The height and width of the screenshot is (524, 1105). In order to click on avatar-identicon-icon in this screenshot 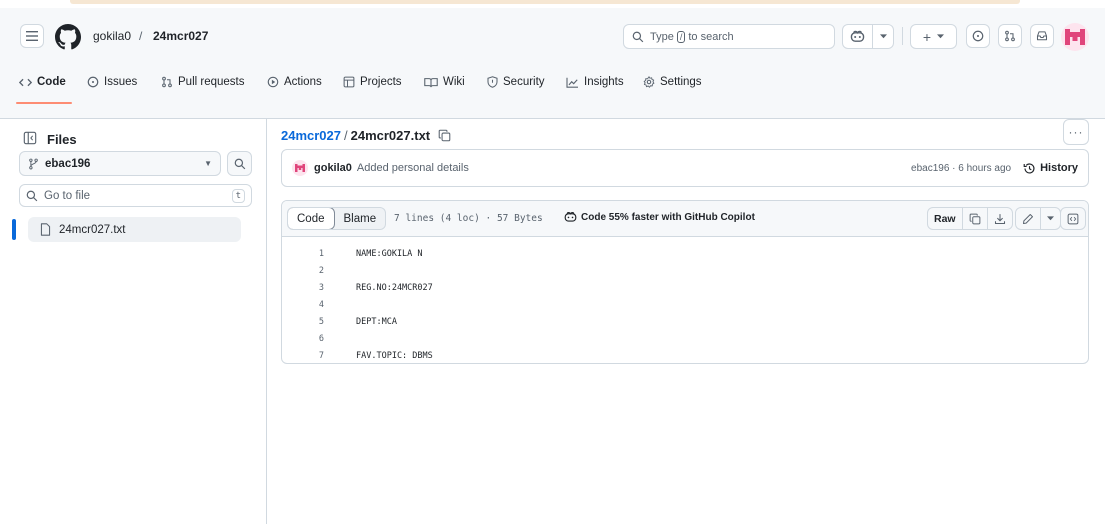, I will do `click(1075, 37)`.